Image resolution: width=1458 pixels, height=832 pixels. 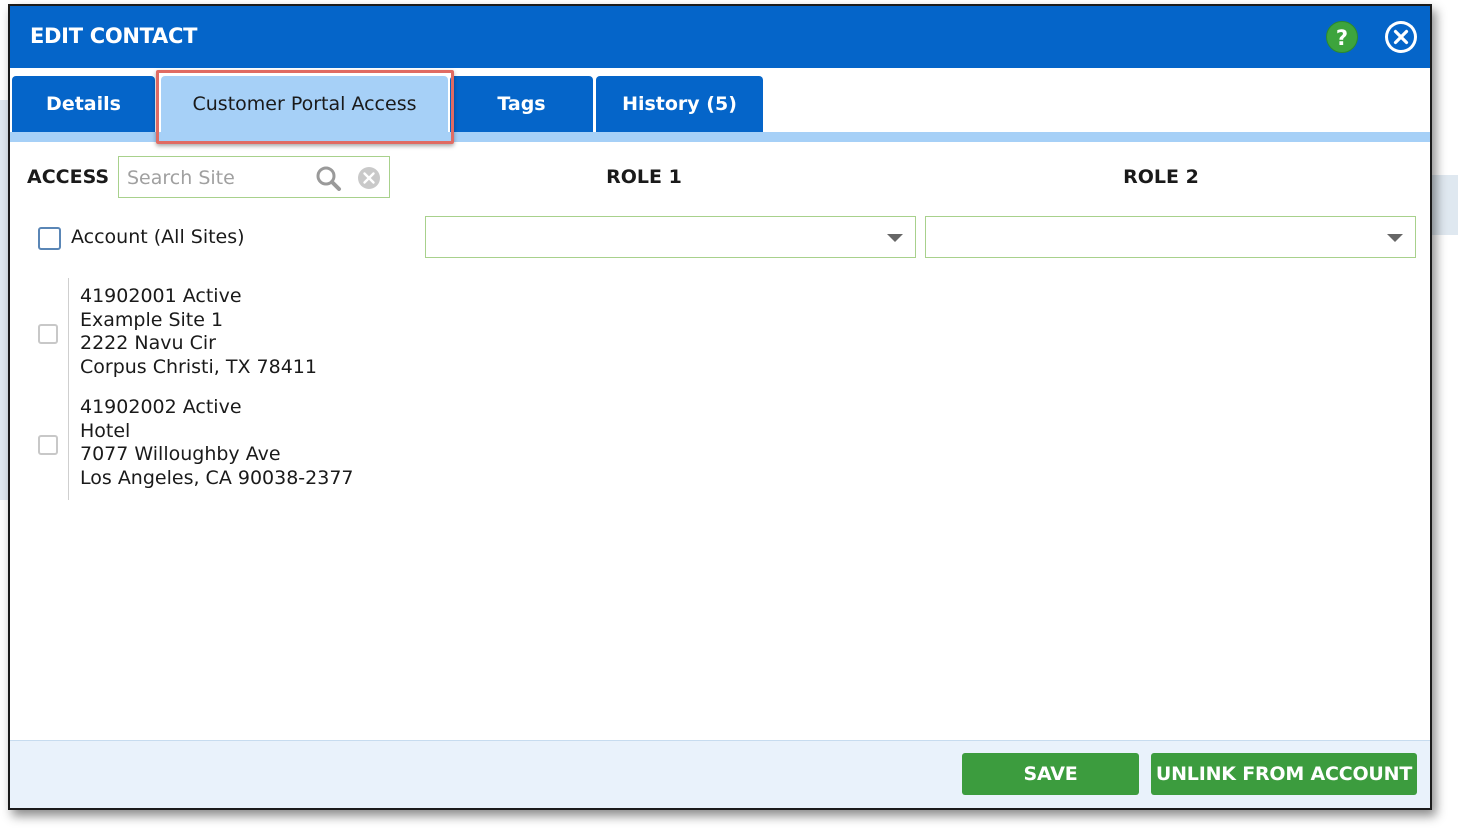 I want to click on access-label: ACCESS, so click(x=68, y=177).